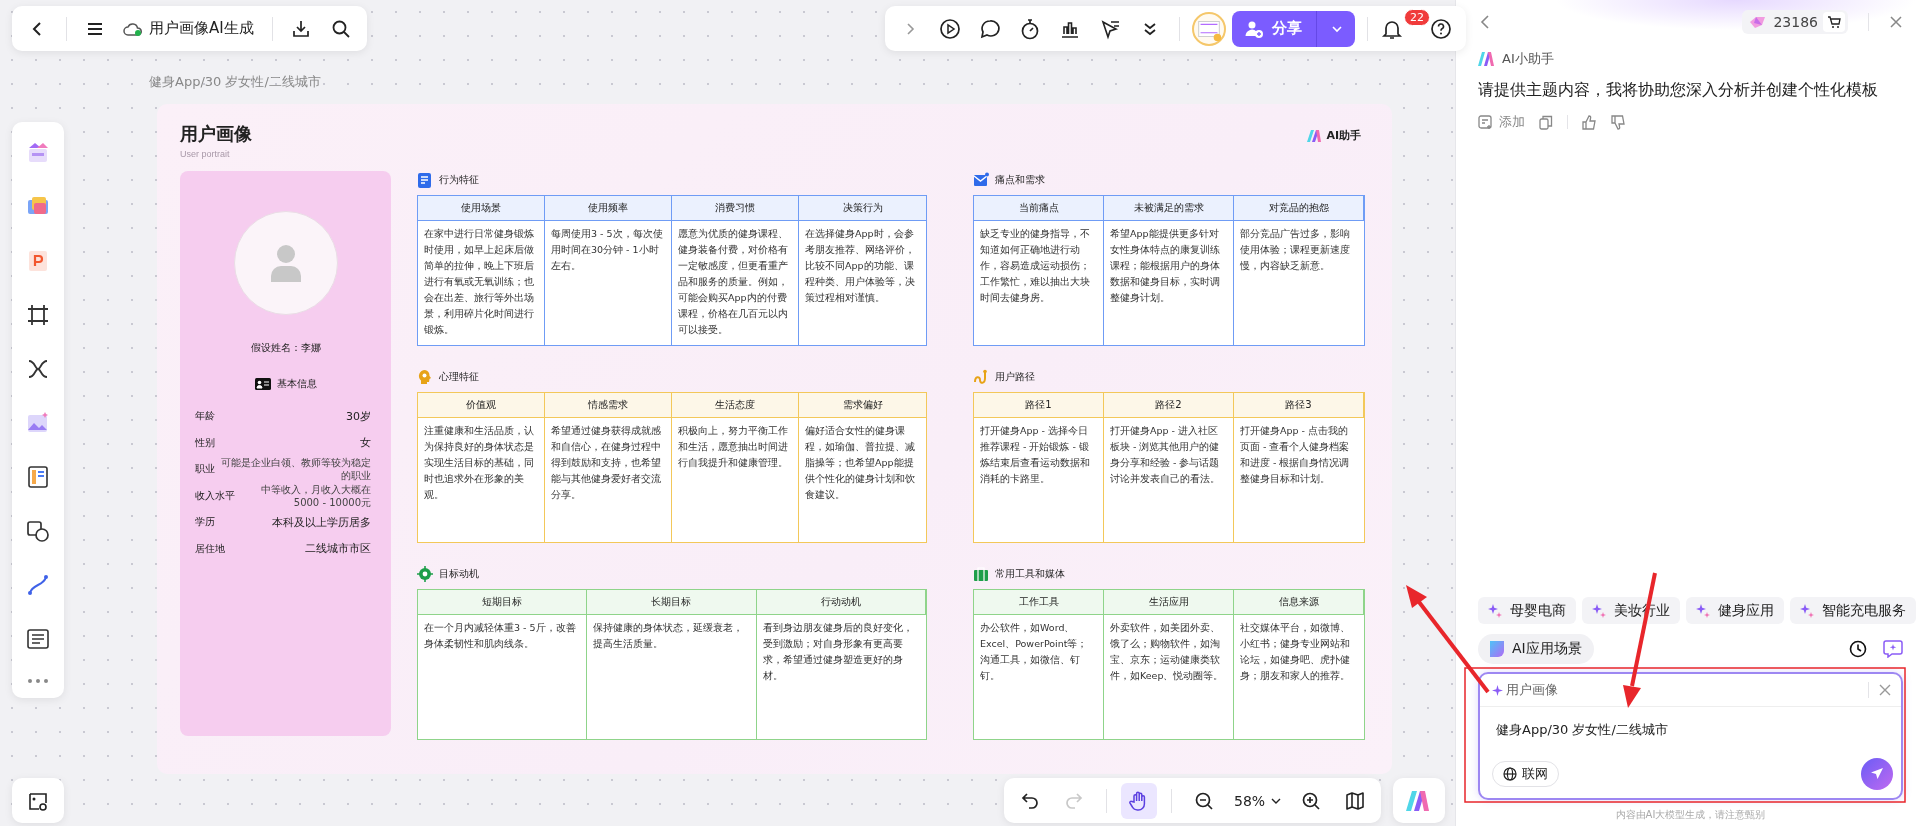 The image size is (1920, 826). What do you see at coordinates (1589, 122) in the screenshot?
I see `thumbs-up-icon` at bounding box center [1589, 122].